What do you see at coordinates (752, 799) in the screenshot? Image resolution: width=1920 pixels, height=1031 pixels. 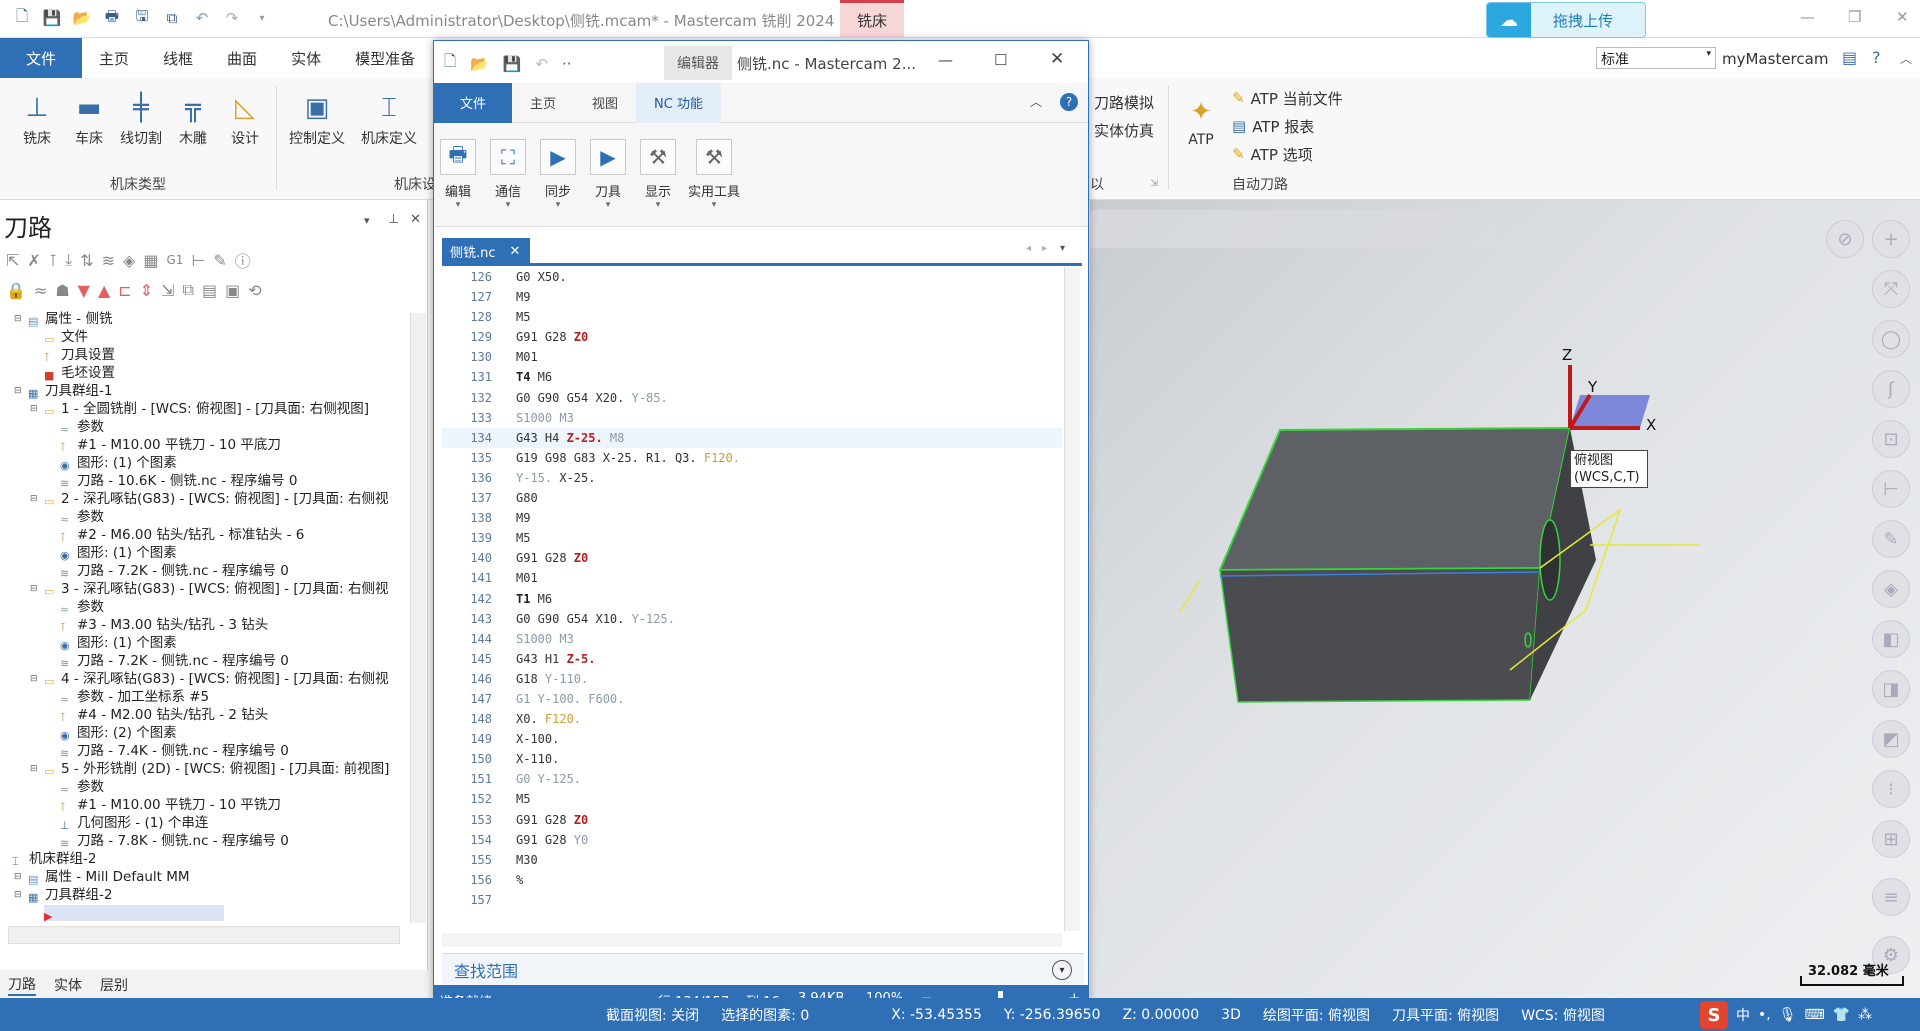 I see `code-line: 152 M5` at bounding box center [752, 799].